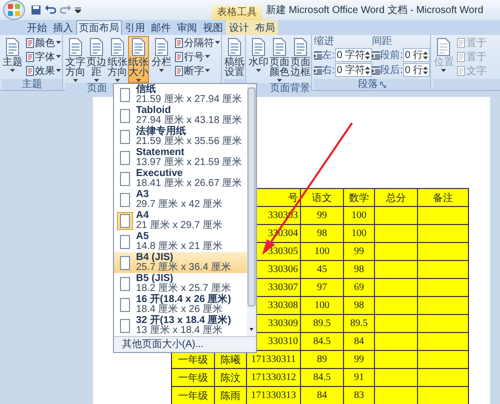  I want to click on column-header: 语文, so click(322, 197).